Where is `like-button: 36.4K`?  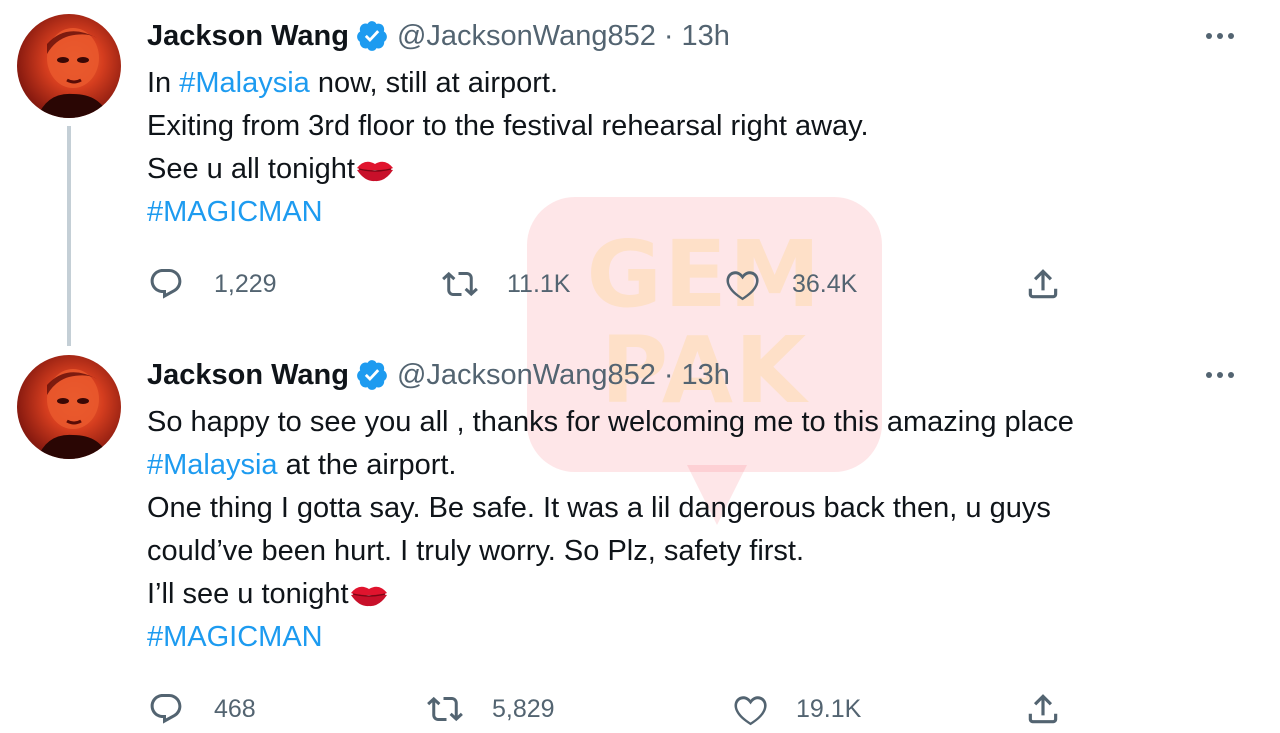 like-button: 36.4K is located at coordinates (790, 284).